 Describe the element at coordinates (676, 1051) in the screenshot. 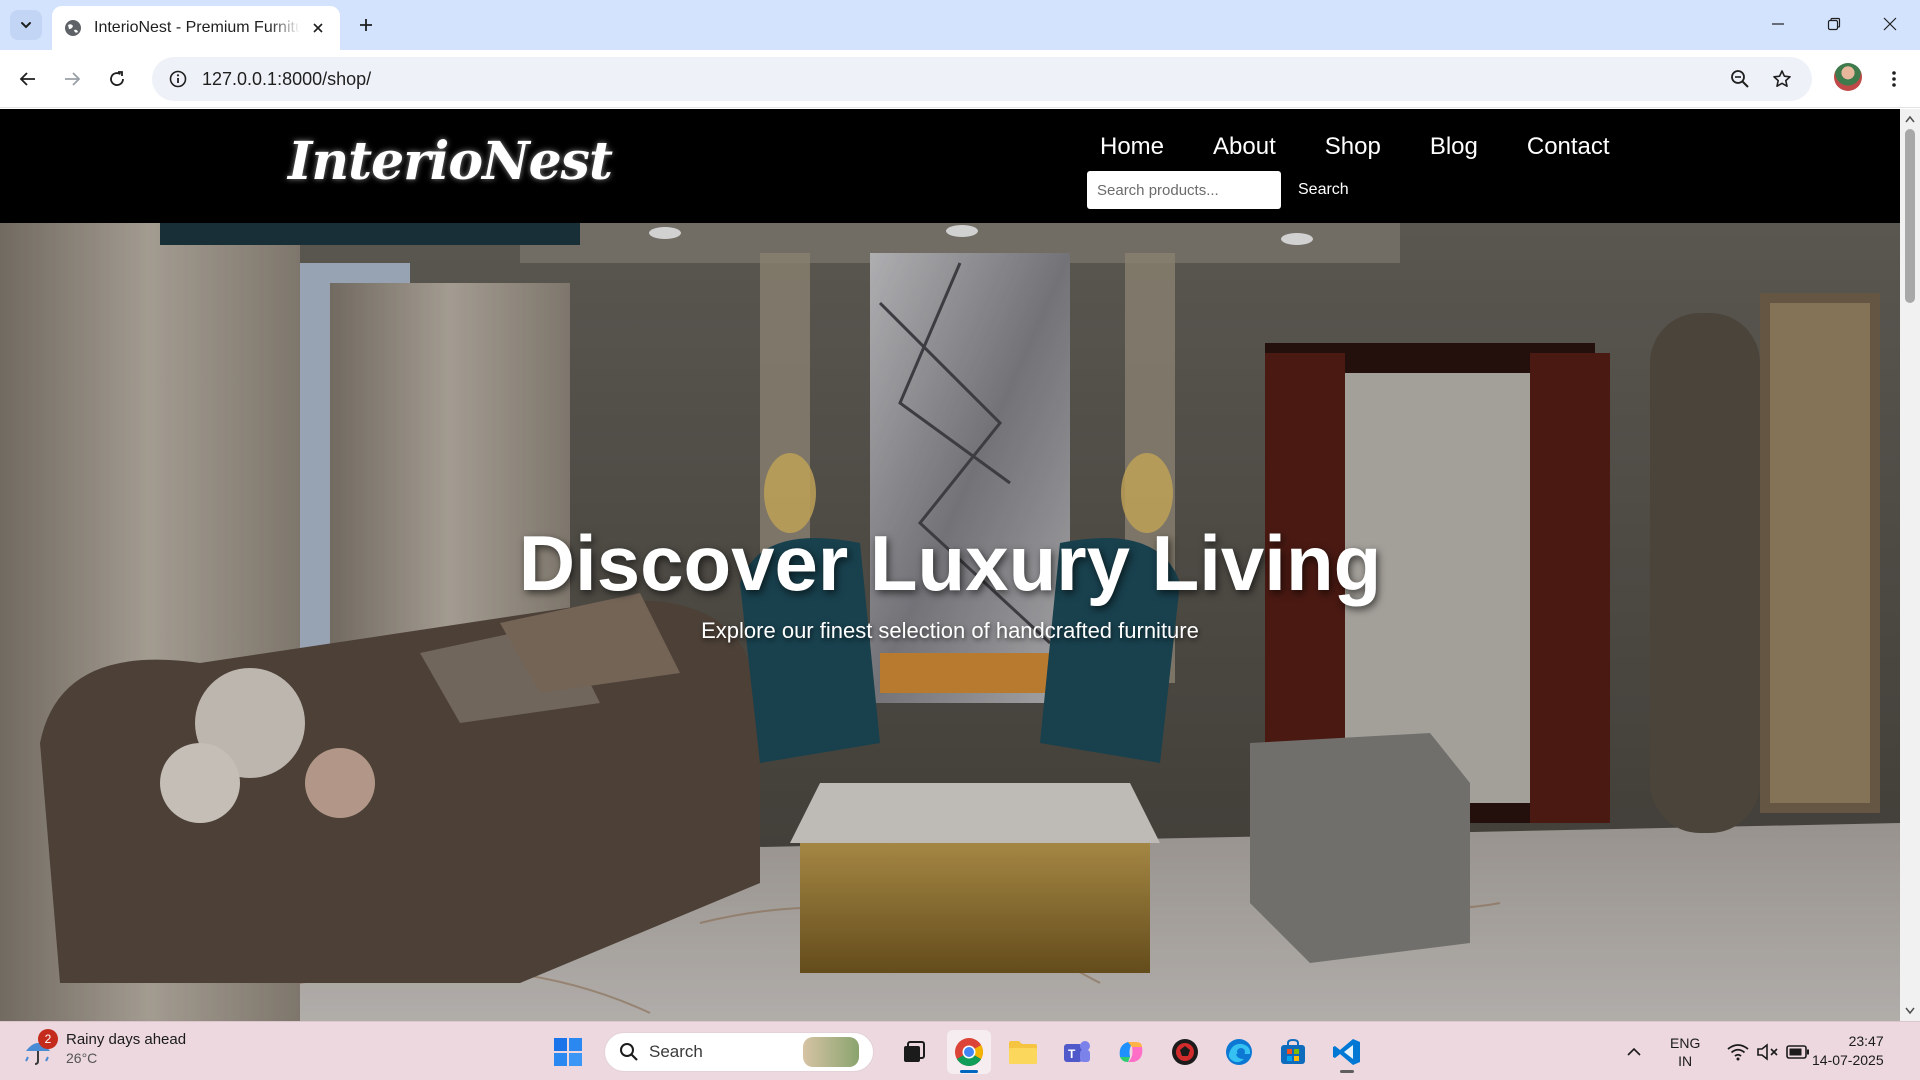

I see `taskbar-search-label: Search` at that location.